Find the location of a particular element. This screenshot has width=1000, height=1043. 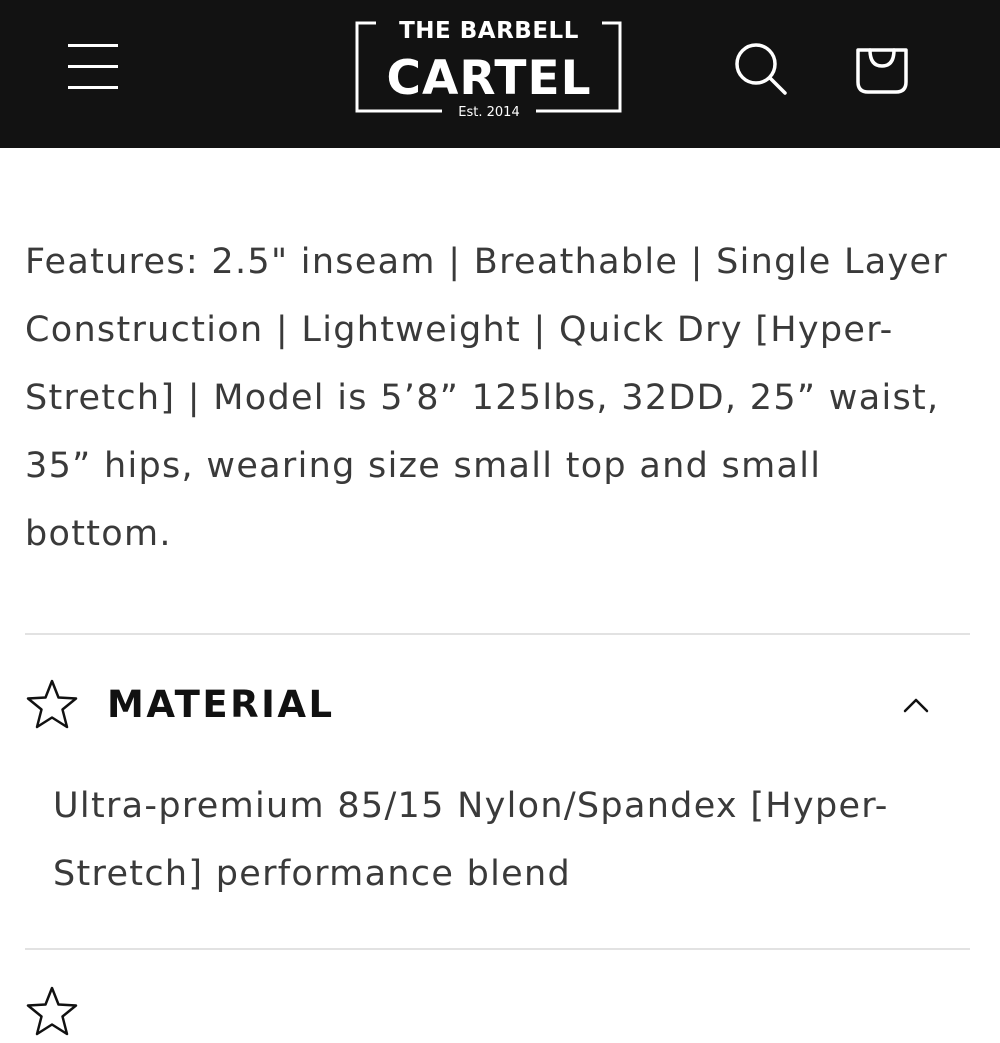

site-header: THE BARBELL CARTEL Est. 2014 is located at coordinates (500, 74).